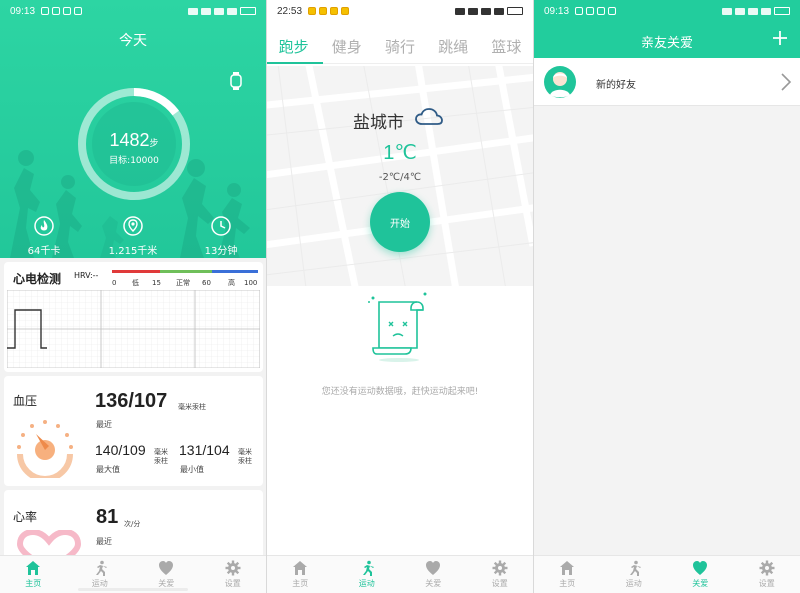 Image resolution: width=800 pixels, height=593 pixels. I want to click on new-friend-row: 新的好友, so click(667, 82).